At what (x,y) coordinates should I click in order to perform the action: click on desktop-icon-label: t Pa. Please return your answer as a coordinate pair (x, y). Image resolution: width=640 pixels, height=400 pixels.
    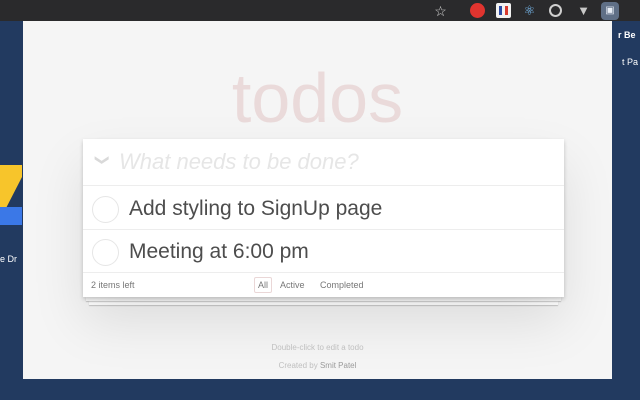
    Looking at the image, I should click on (630, 62).